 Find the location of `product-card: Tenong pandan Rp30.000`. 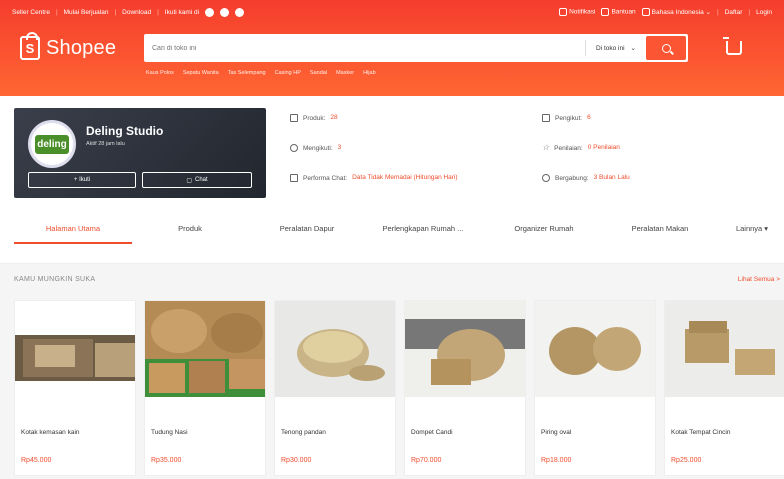

product-card: Tenong pandan Rp30.000 is located at coordinates (335, 388).